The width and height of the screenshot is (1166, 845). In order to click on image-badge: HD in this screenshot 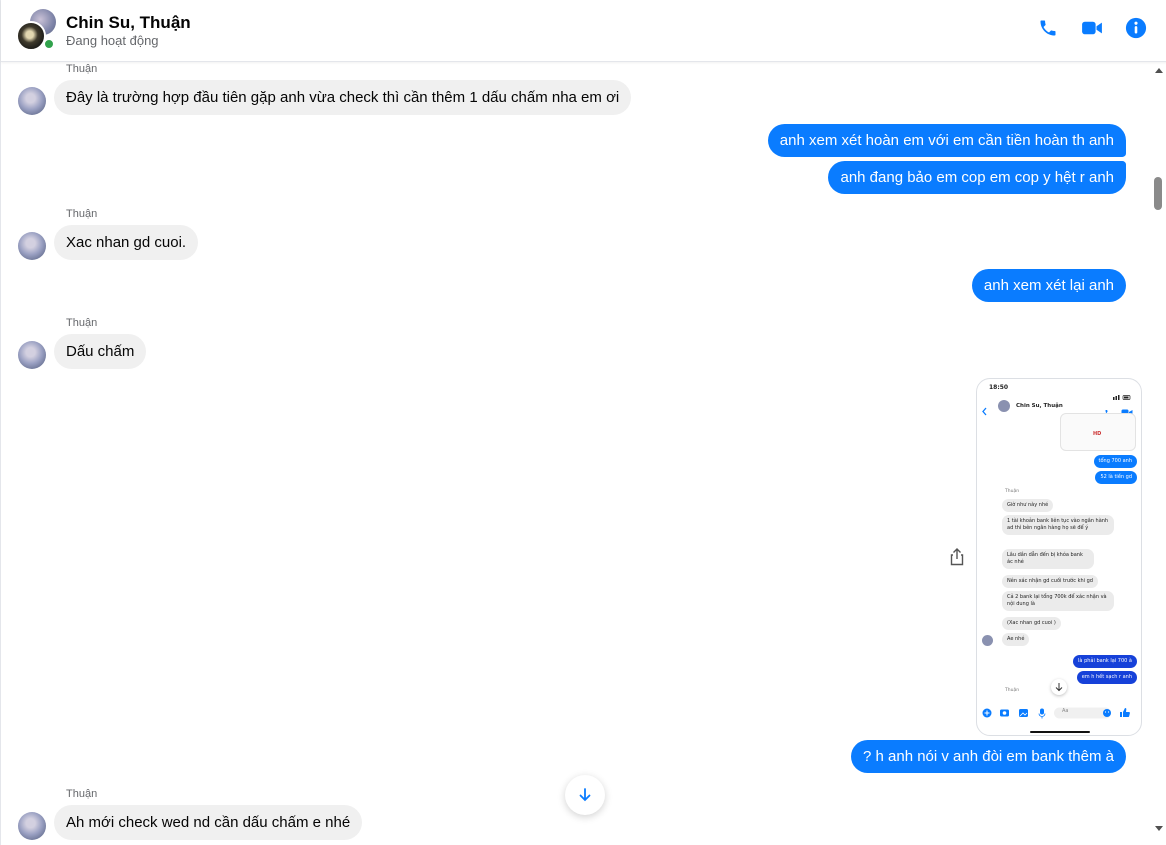, I will do `click(1097, 434)`.